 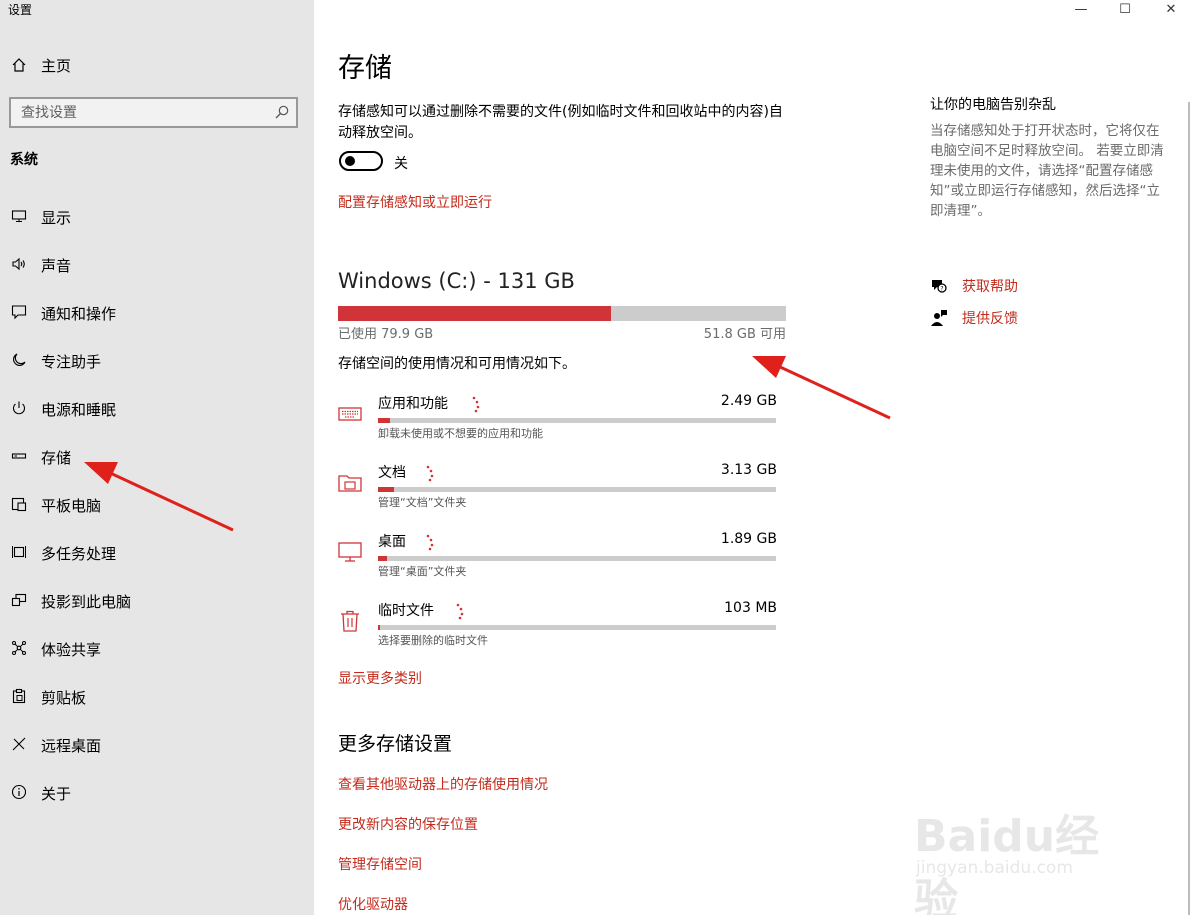 What do you see at coordinates (71, 746) in the screenshot?
I see `sidebar-item-label: 远程桌面` at bounding box center [71, 746].